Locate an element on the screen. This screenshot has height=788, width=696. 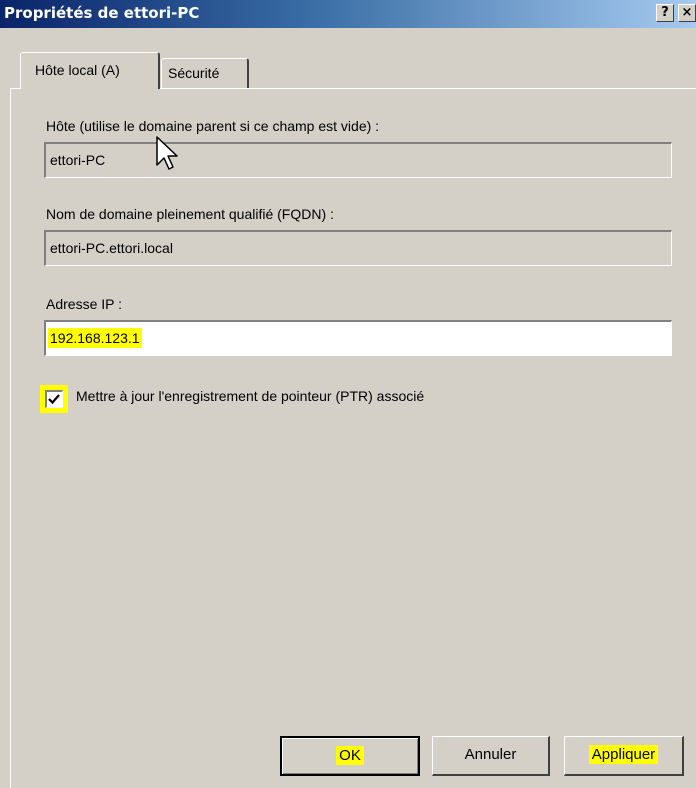
ip-label: Adresse IP : is located at coordinates (84, 304).